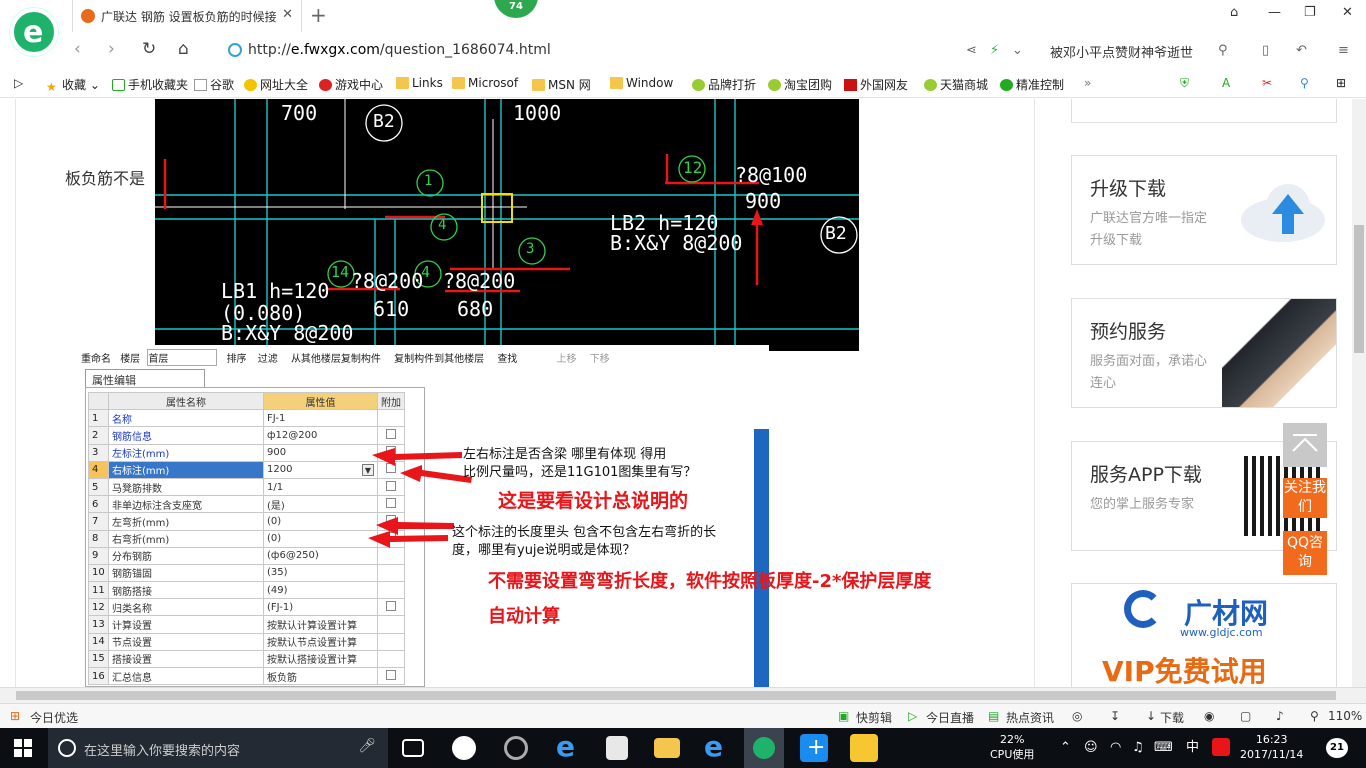 This screenshot has height=768, width=1366. I want to click on more-bookmarks-icon: », so click(1087, 83).